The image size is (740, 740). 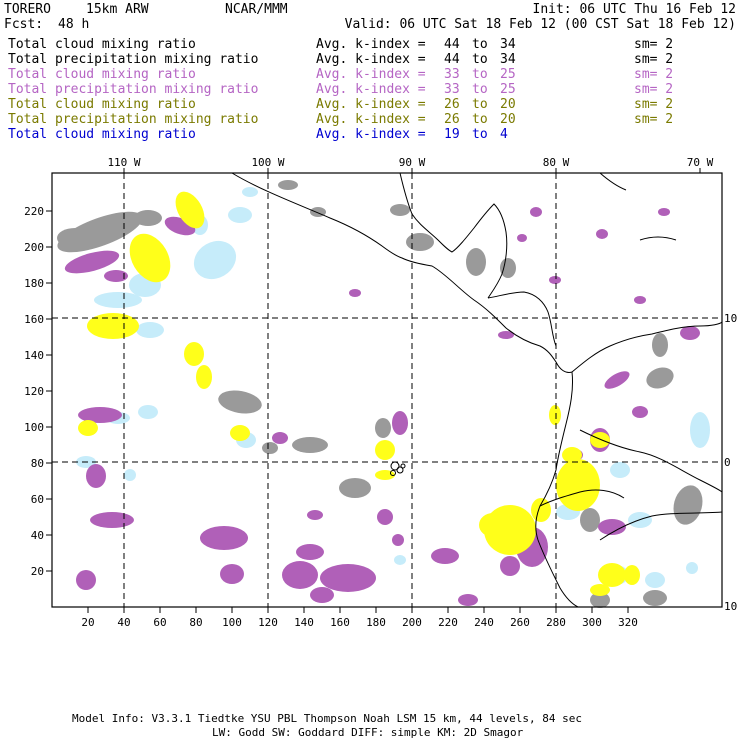 I want to click on longitude-label: 80 W, so click(x=556, y=162).